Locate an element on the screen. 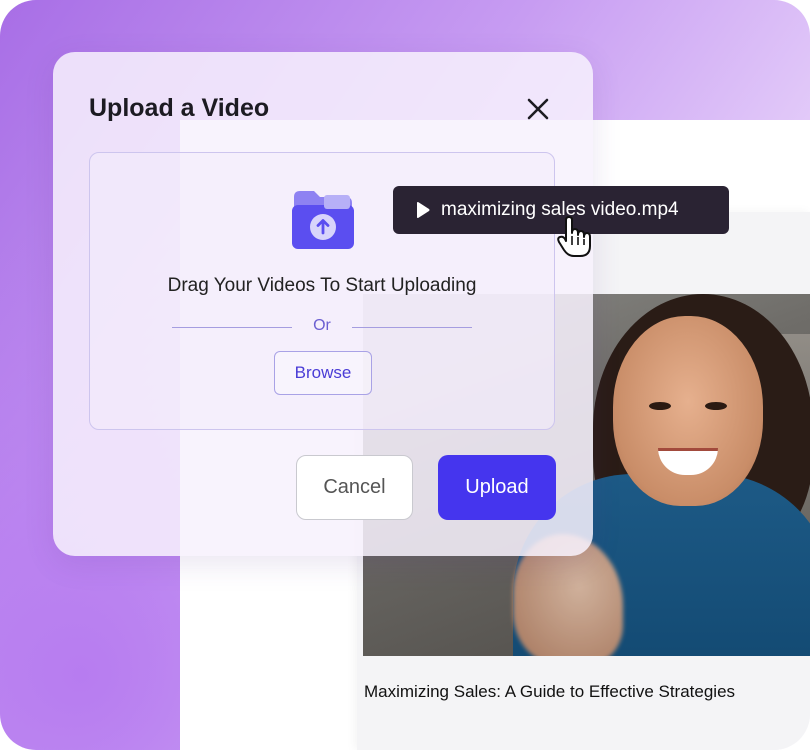  browse-button: Browse is located at coordinates (323, 373).